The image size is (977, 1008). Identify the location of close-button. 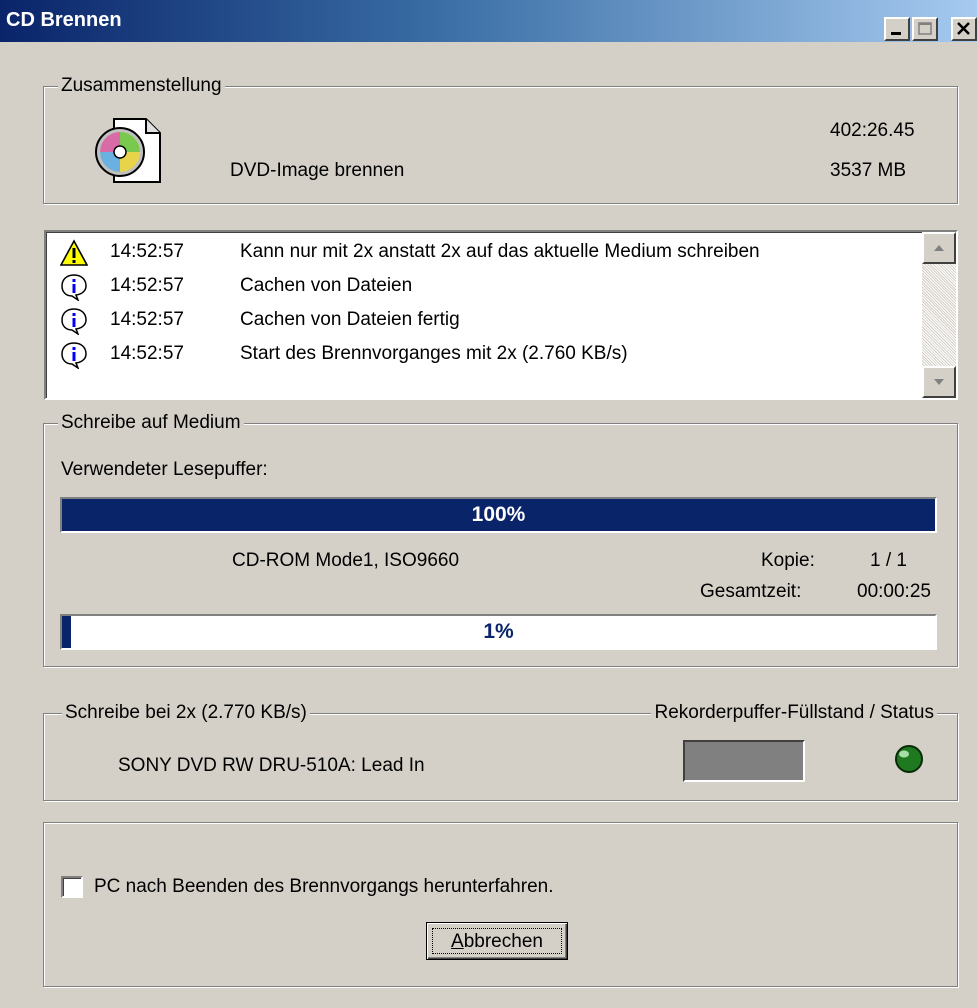
(964, 29).